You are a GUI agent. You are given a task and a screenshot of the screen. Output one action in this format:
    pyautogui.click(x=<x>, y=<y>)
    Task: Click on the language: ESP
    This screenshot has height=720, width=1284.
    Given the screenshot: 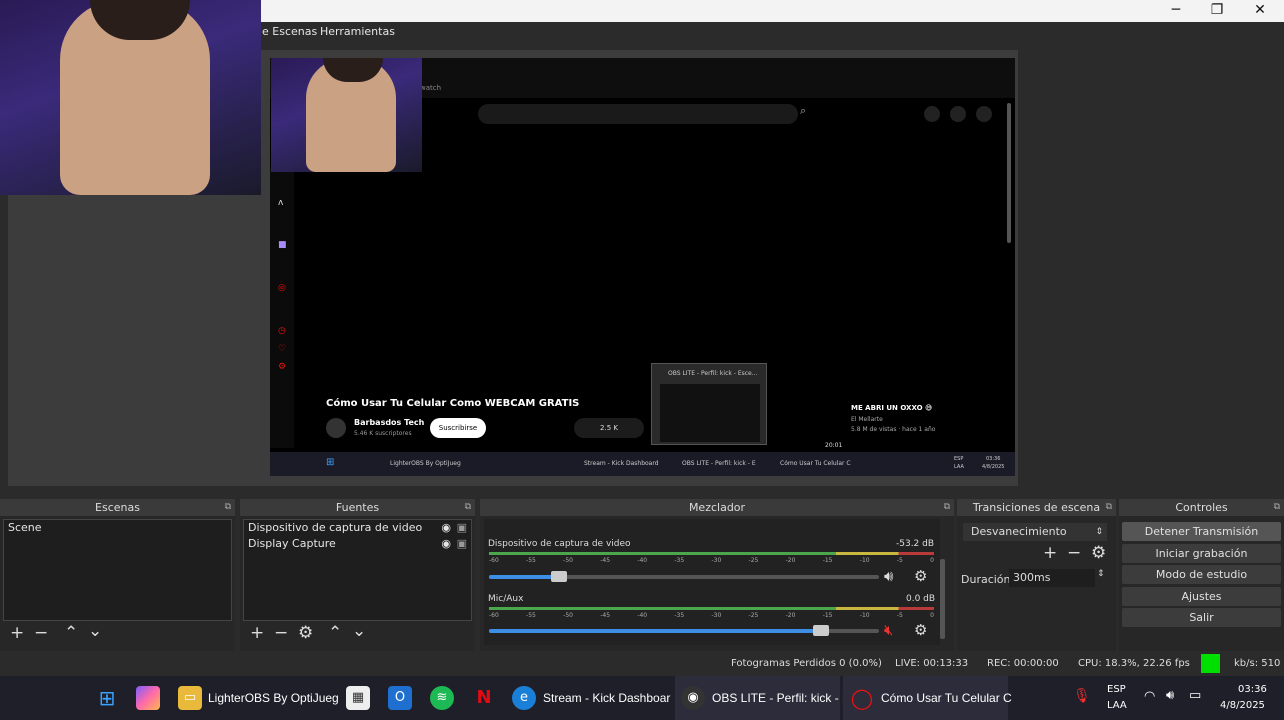 What is the action you would take?
    pyautogui.click(x=1116, y=689)
    